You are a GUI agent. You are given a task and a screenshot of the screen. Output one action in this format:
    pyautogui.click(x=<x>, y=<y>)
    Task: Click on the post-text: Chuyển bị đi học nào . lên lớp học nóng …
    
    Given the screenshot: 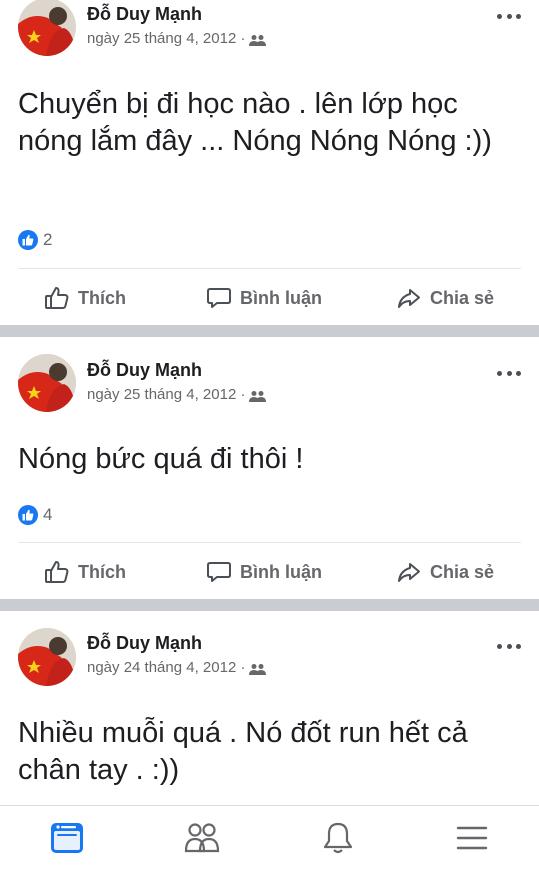 What is the action you would take?
    pyautogui.click(x=255, y=122)
    